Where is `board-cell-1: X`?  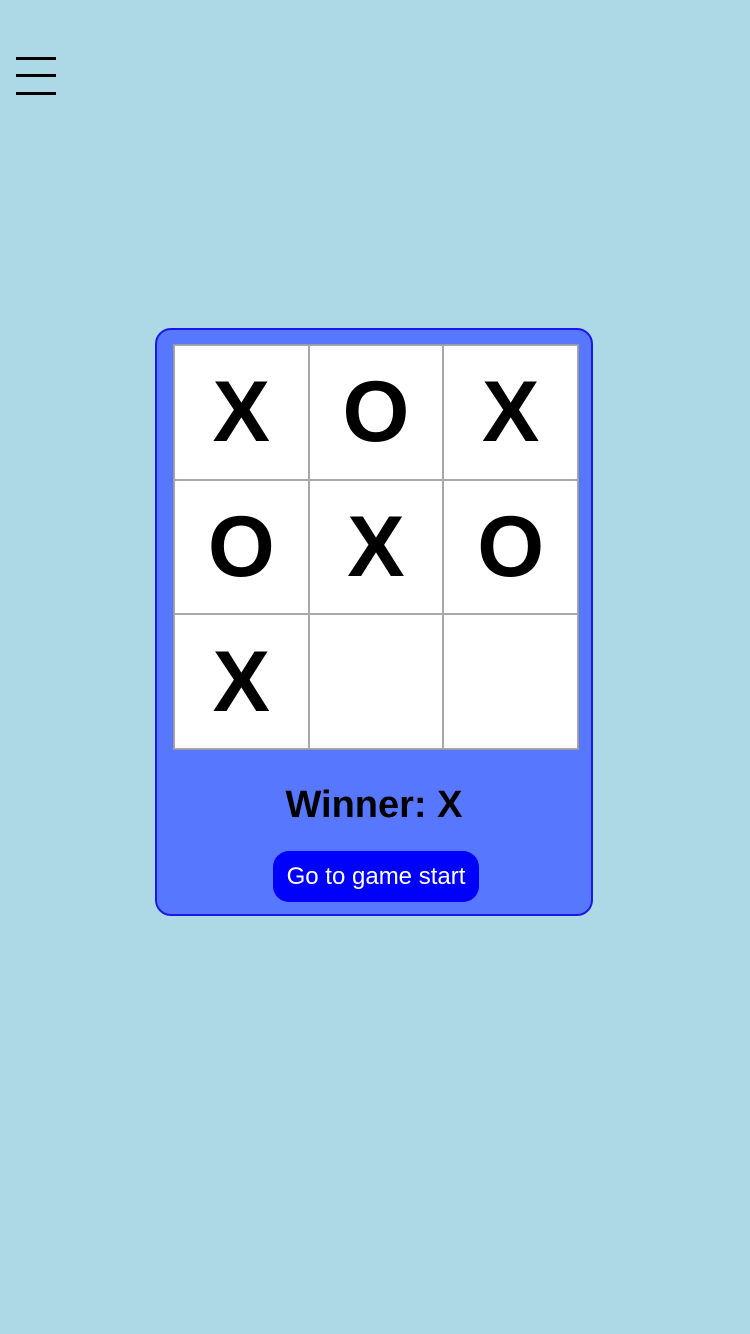 board-cell-1: X is located at coordinates (241, 412).